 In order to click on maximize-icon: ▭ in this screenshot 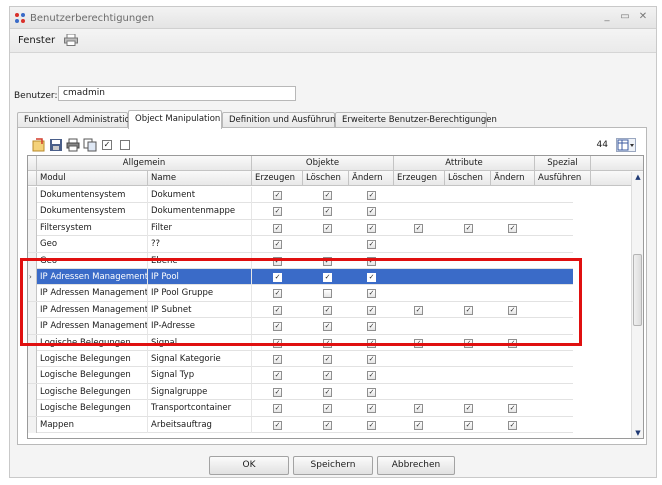, I will do `click(625, 17)`.